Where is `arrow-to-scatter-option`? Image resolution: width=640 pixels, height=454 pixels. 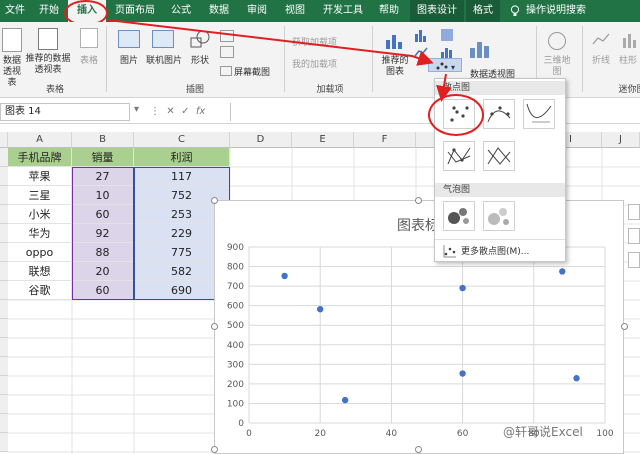 arrow-to-scatter-option is located at coordinates (444, 87).